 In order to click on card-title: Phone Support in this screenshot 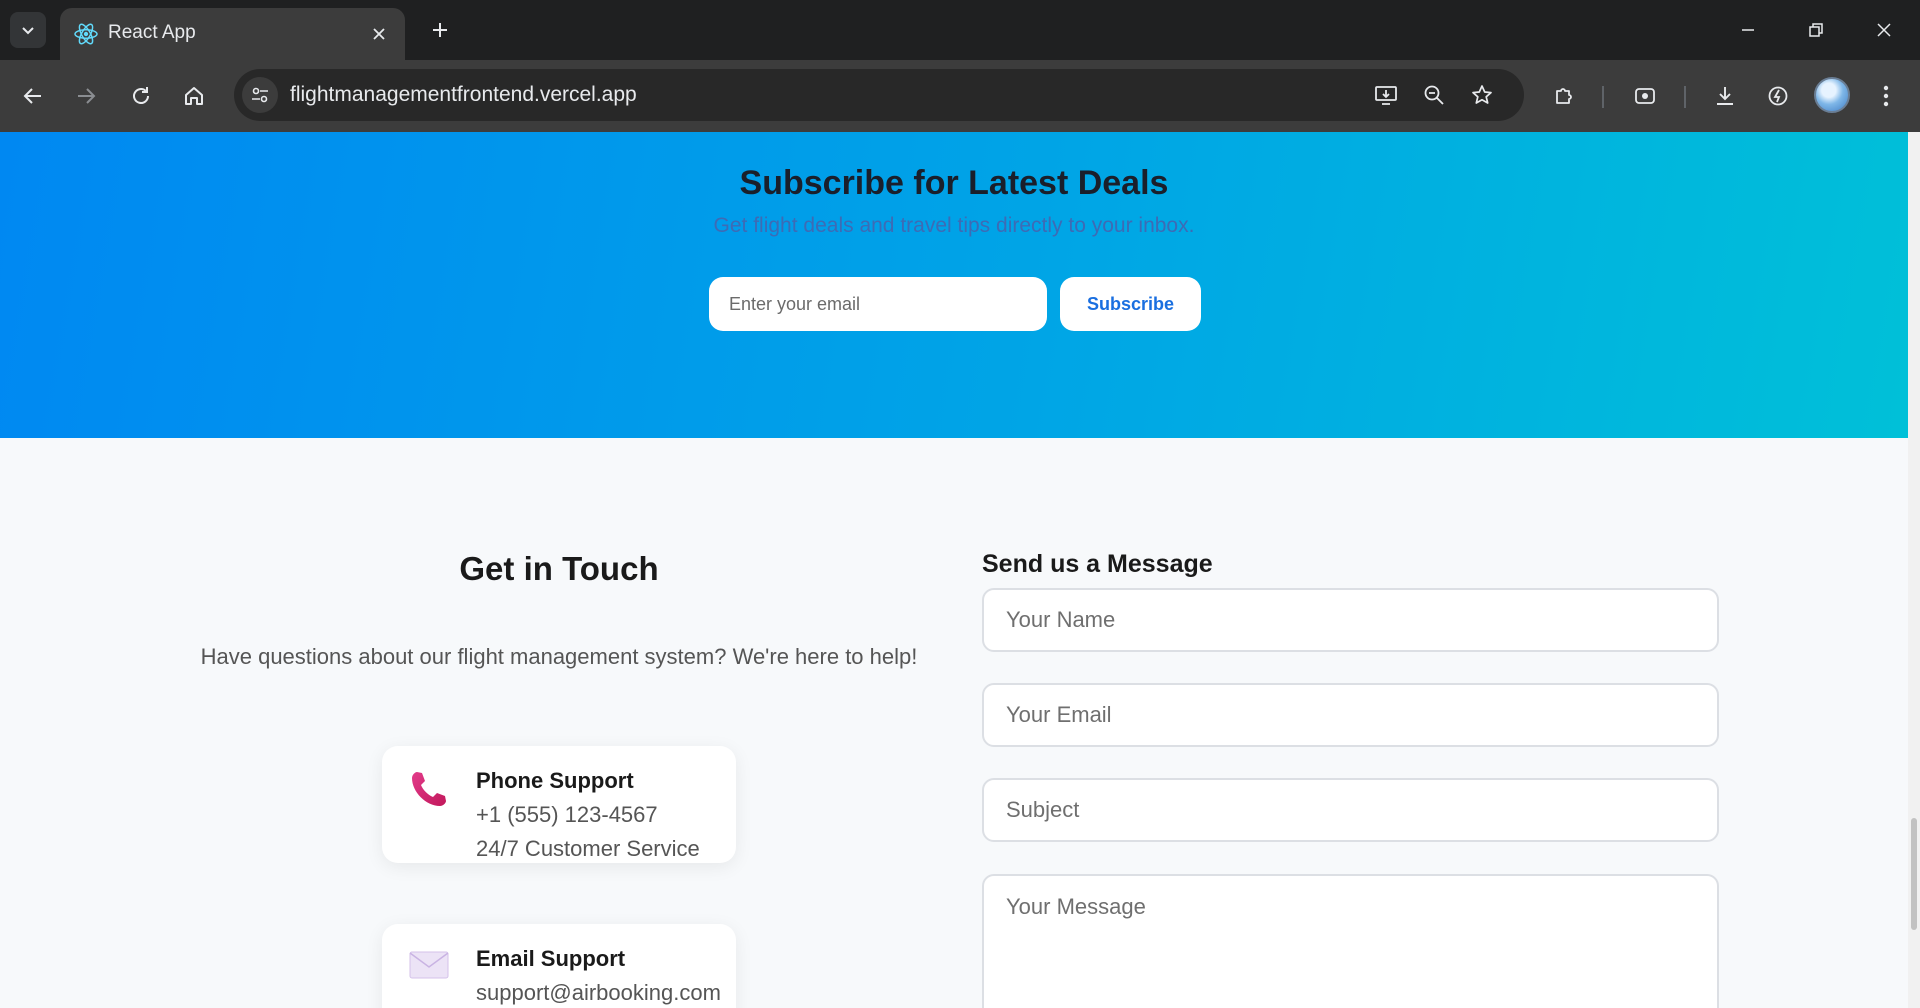, I will do `click(555, 780)`.